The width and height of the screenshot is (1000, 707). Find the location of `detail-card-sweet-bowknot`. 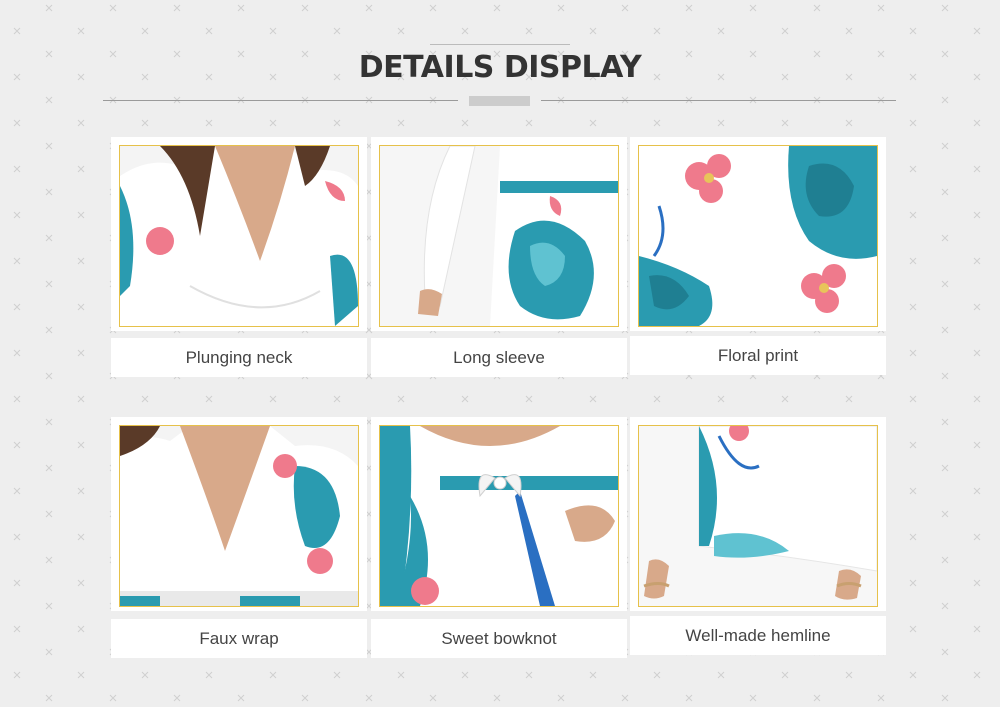

detail-card-sweet-bowknot is located at coordinates (499, 514).